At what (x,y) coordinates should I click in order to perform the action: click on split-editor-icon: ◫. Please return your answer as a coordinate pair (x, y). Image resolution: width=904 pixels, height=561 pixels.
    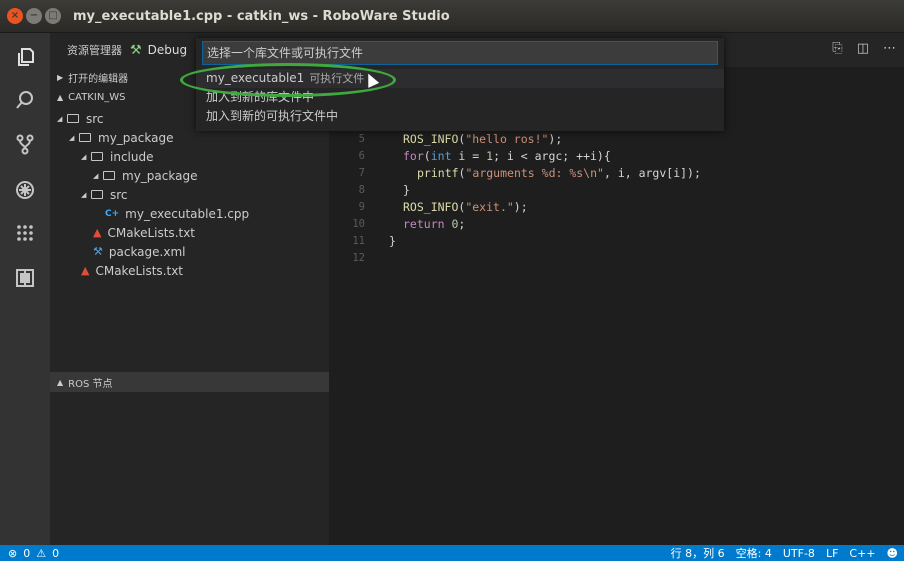
    Looking at the image, I should click on (863, 48).